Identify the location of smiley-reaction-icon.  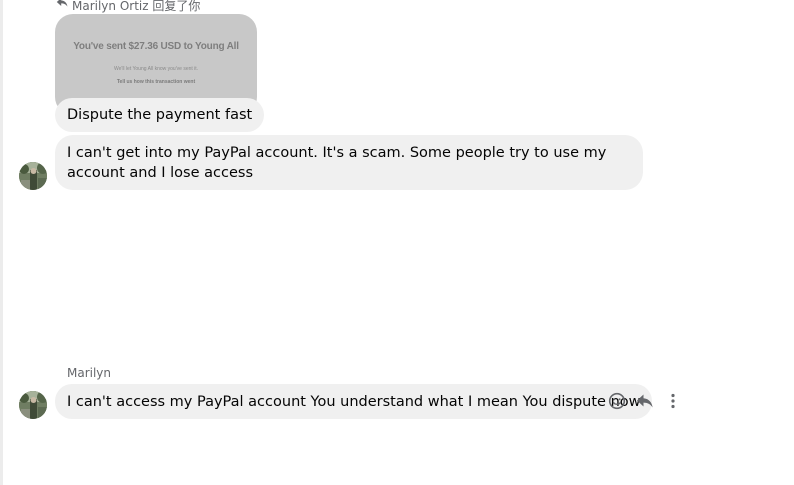
(617, 401).